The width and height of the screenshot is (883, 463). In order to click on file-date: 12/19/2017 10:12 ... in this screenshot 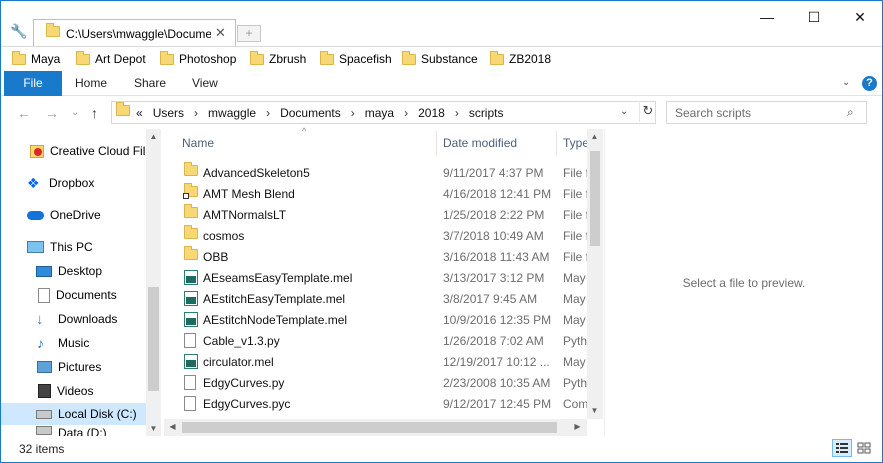, I will do `click(496, 362)`.